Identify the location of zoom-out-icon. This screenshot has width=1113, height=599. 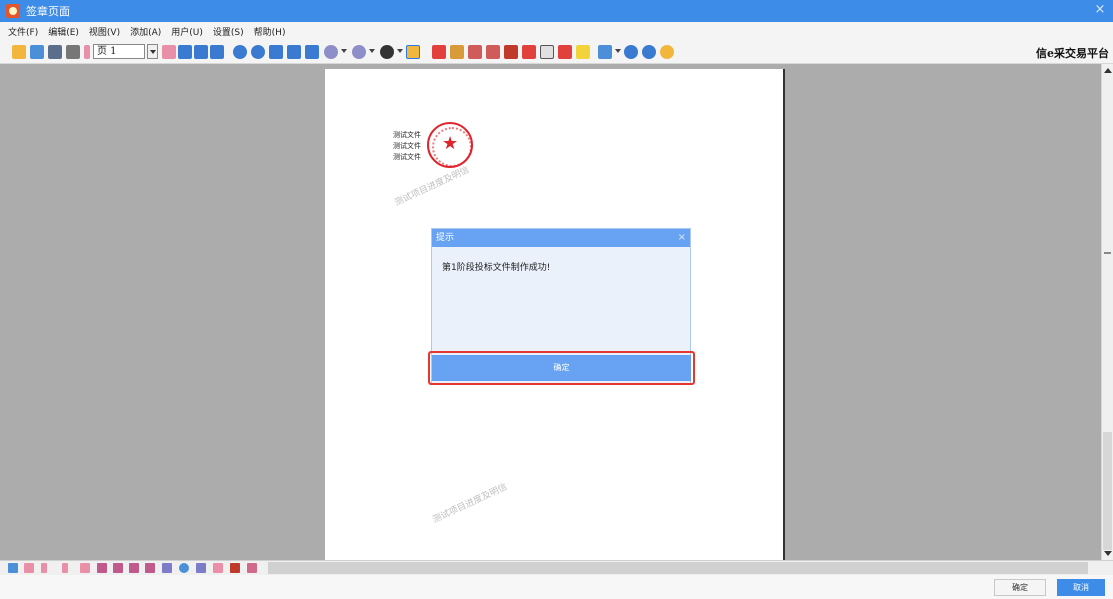
(258, 52).